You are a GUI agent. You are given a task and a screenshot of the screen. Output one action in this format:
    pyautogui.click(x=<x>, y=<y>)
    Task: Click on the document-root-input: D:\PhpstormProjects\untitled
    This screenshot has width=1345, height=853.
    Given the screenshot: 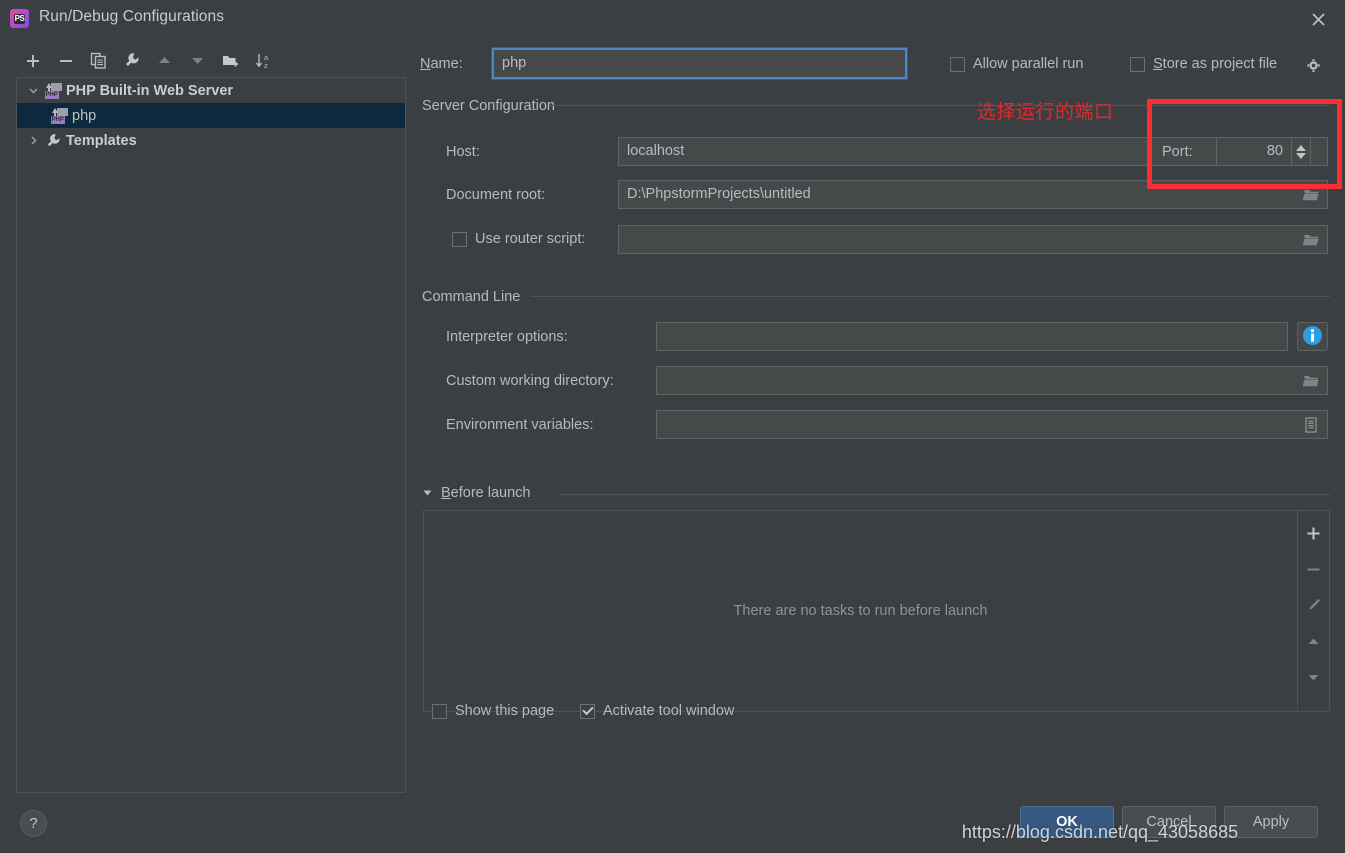 What is the action you would take?
    pyautogui.click(x=973, y=194)
    